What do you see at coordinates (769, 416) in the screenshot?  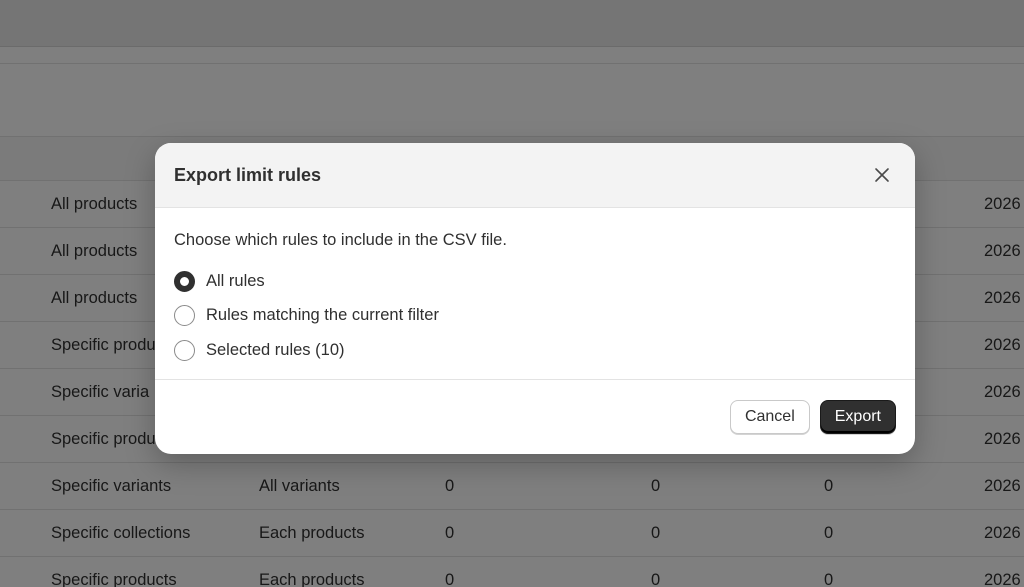 I see `cancel-button: Cancel` at bounding box center [769, 416].